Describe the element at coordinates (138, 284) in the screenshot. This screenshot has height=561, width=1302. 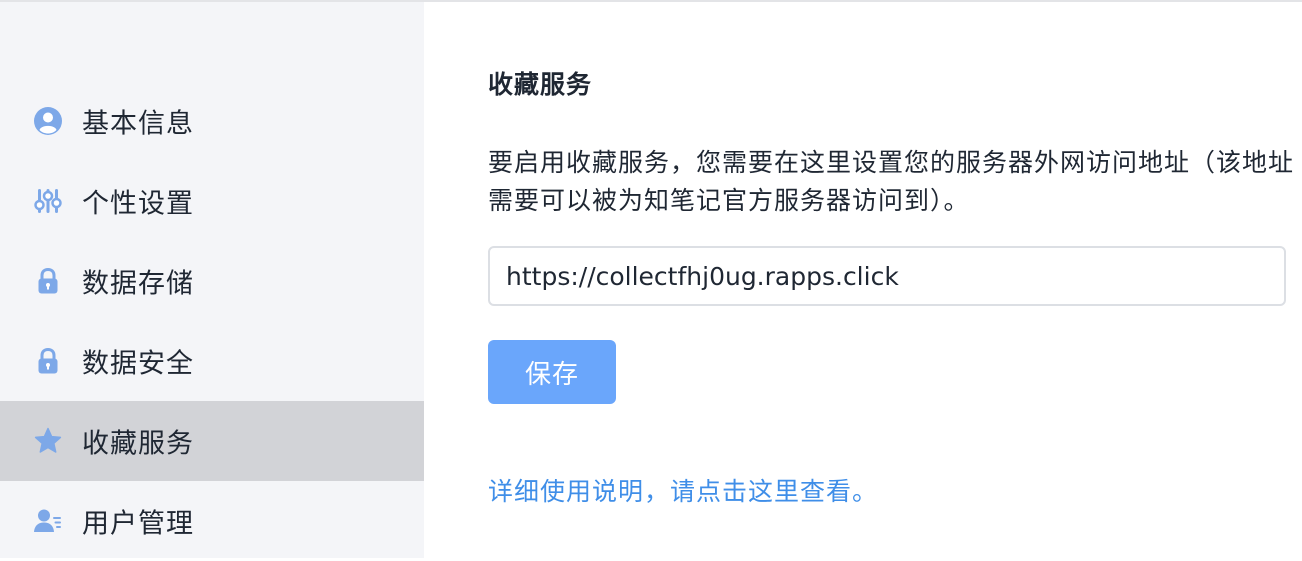
I see `sidebar-item-label: 数据存储` at that location.